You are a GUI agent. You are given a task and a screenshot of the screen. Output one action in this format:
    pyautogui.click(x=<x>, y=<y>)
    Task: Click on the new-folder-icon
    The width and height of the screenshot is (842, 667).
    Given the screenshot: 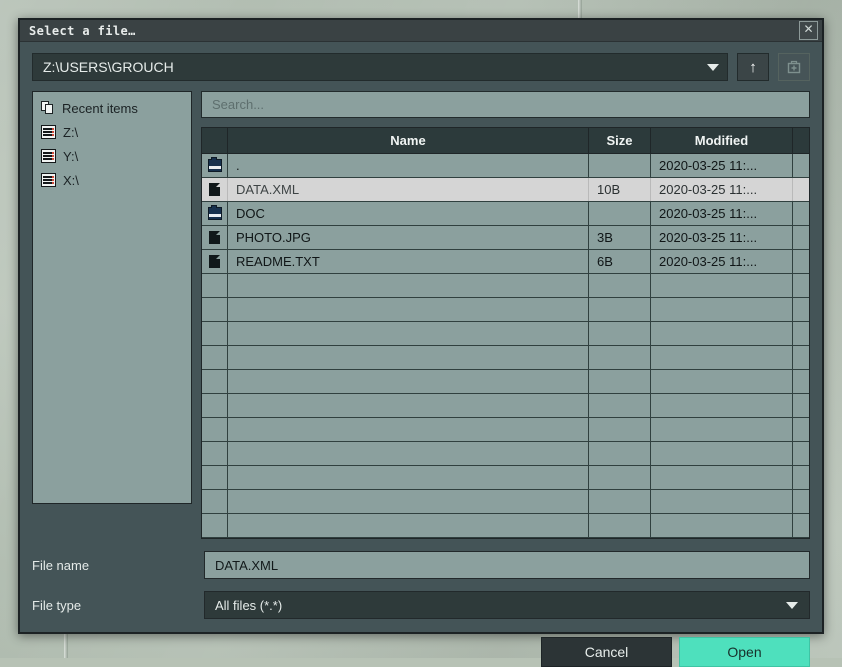 What is the action you would take?
    pyautogui.click(x=794, y=67)
    